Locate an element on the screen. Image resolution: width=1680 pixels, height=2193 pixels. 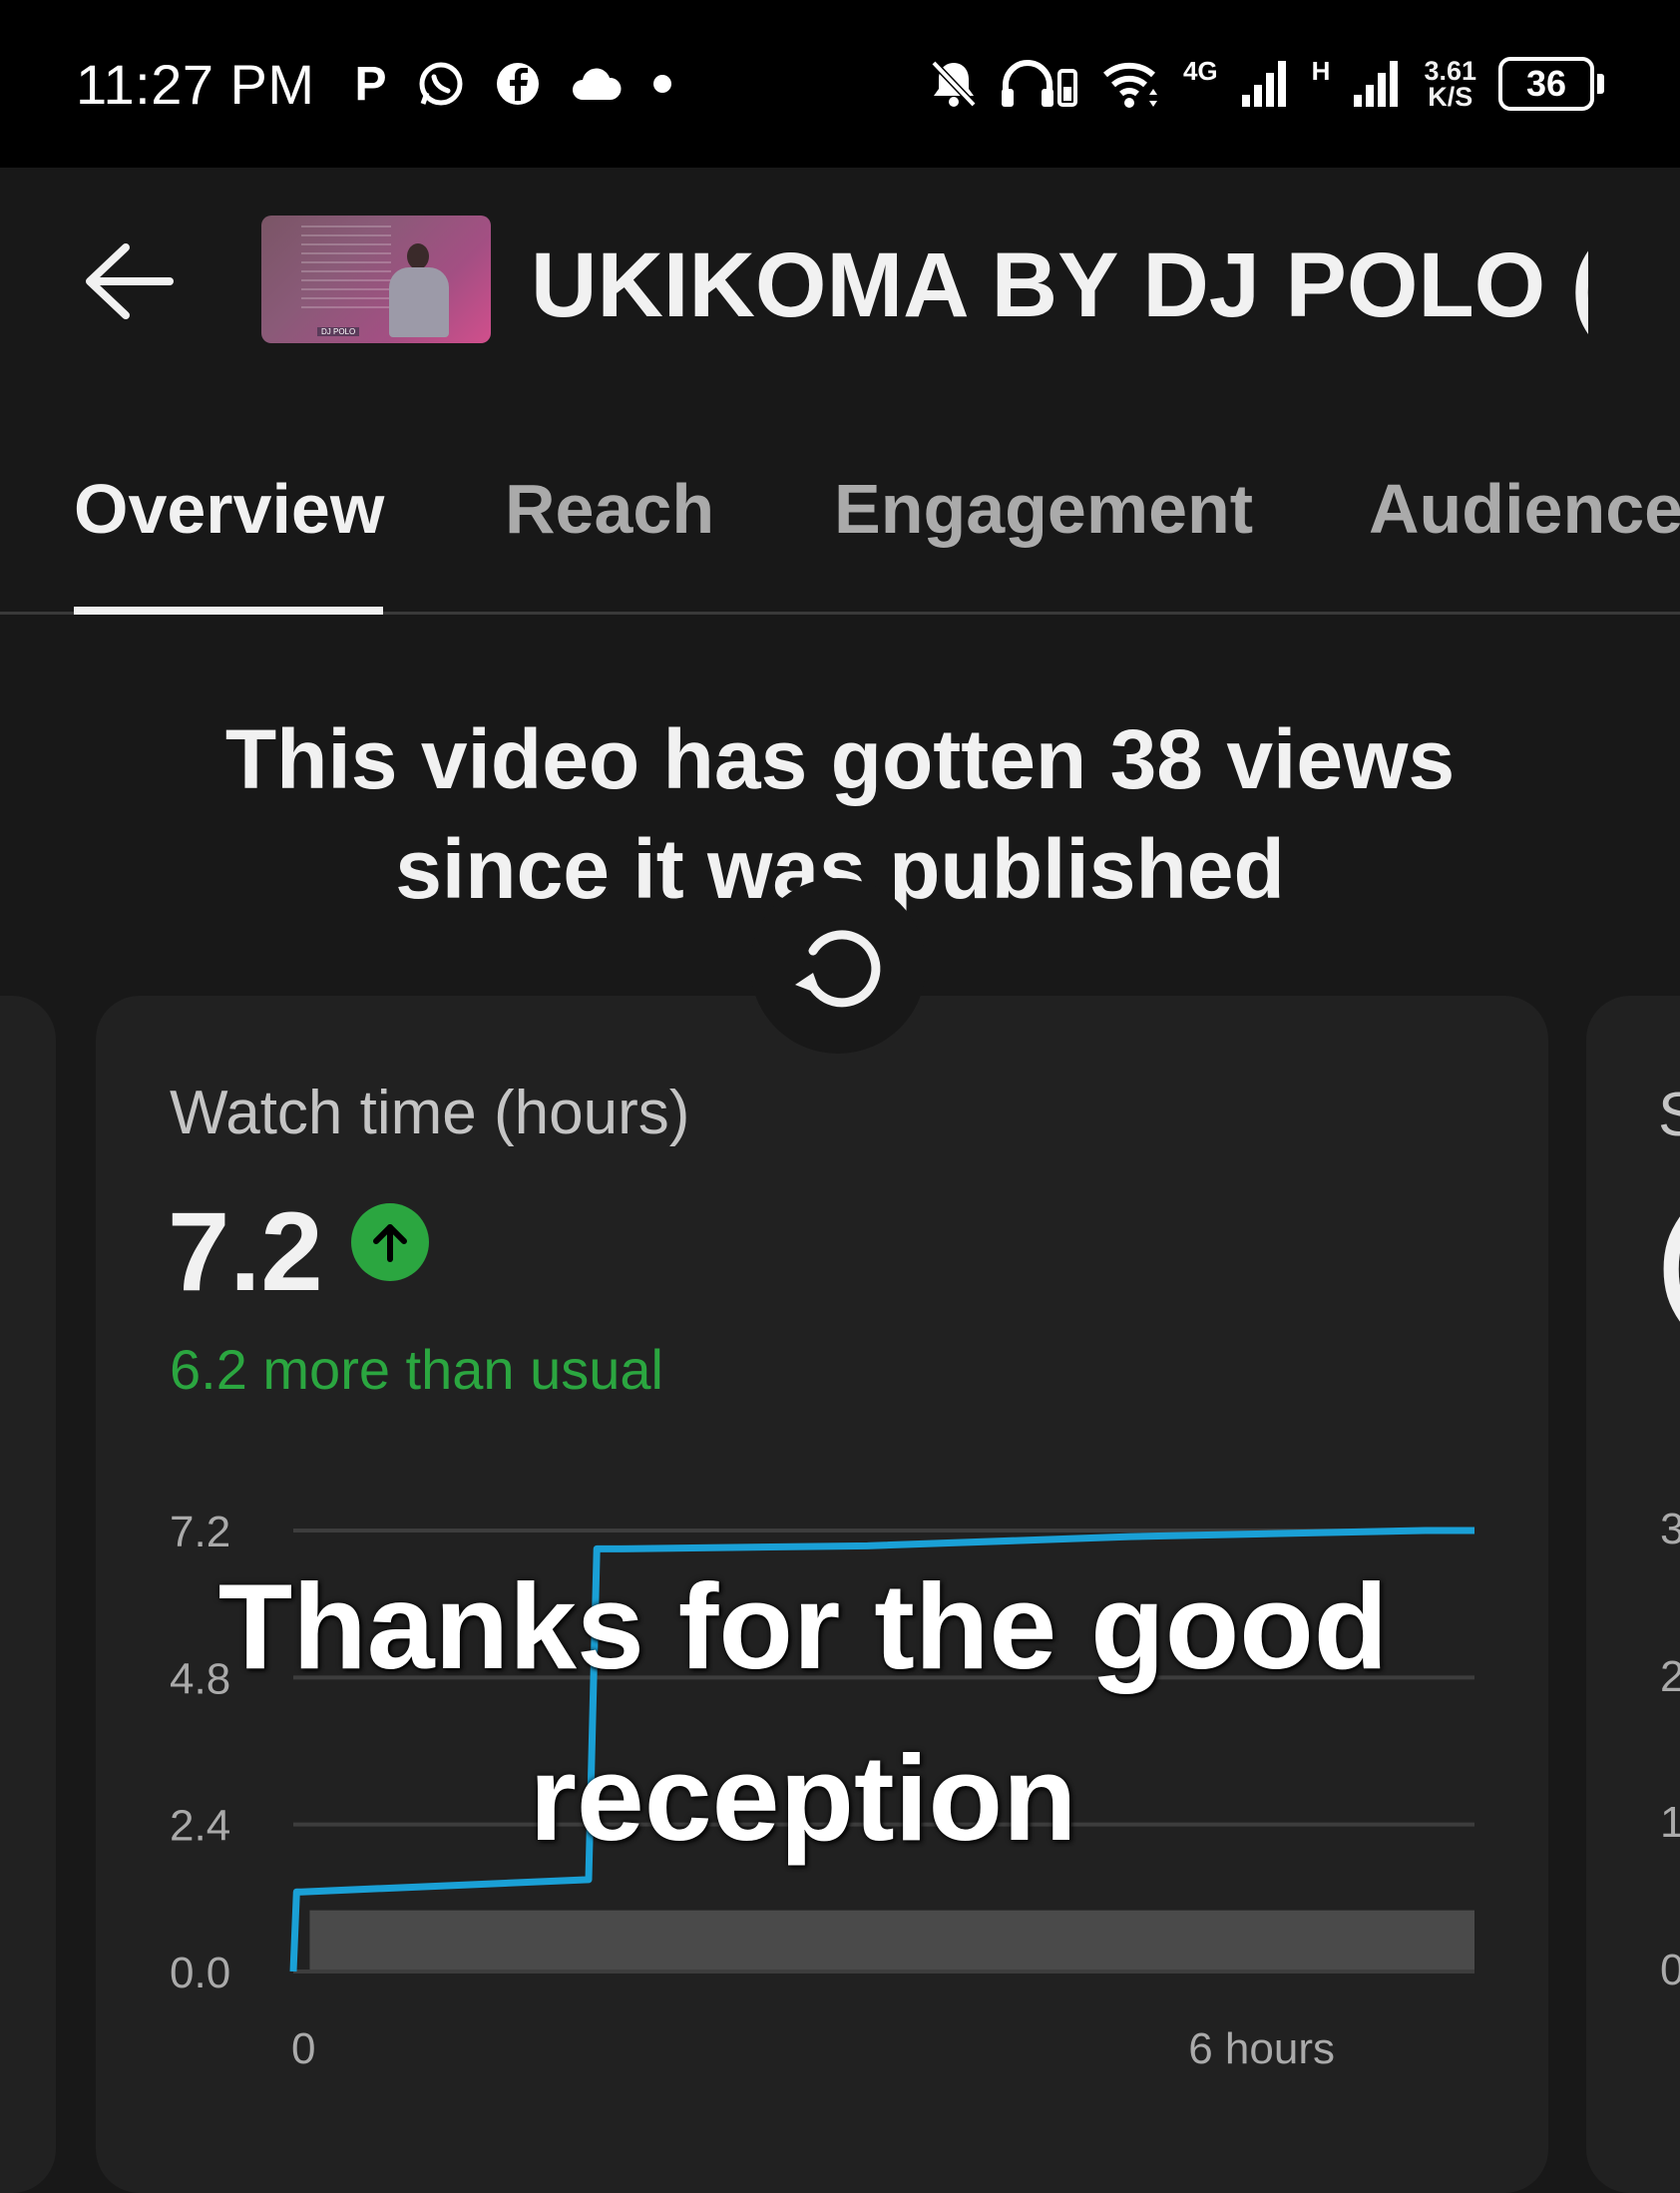
back-button is located at coordinates (128, 281).